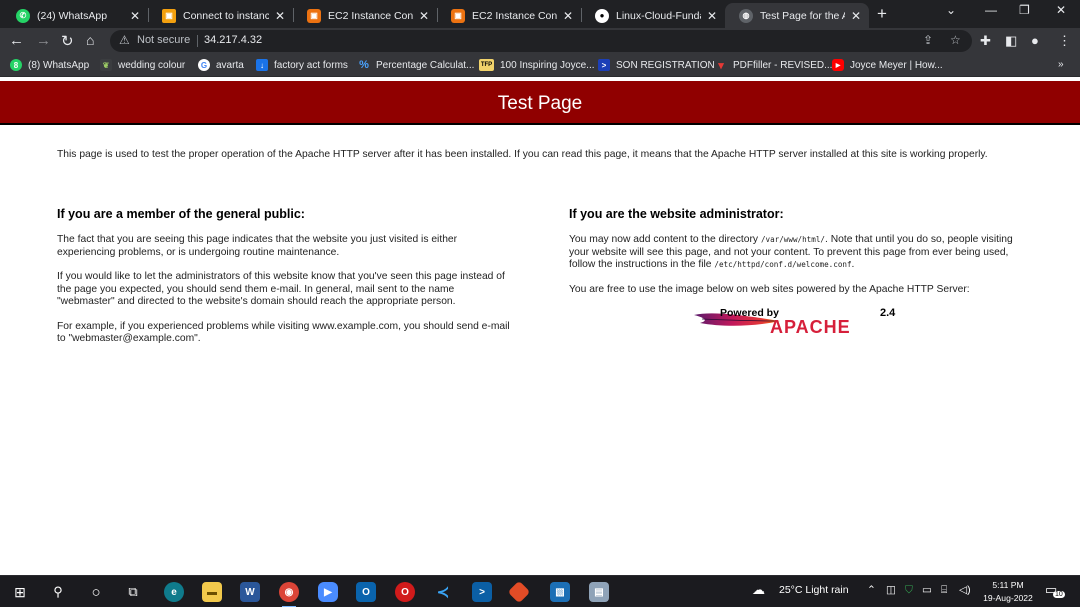 The height and width of the screenshot is (607, 1080). I want to click on git-icon, so click(519, 592).